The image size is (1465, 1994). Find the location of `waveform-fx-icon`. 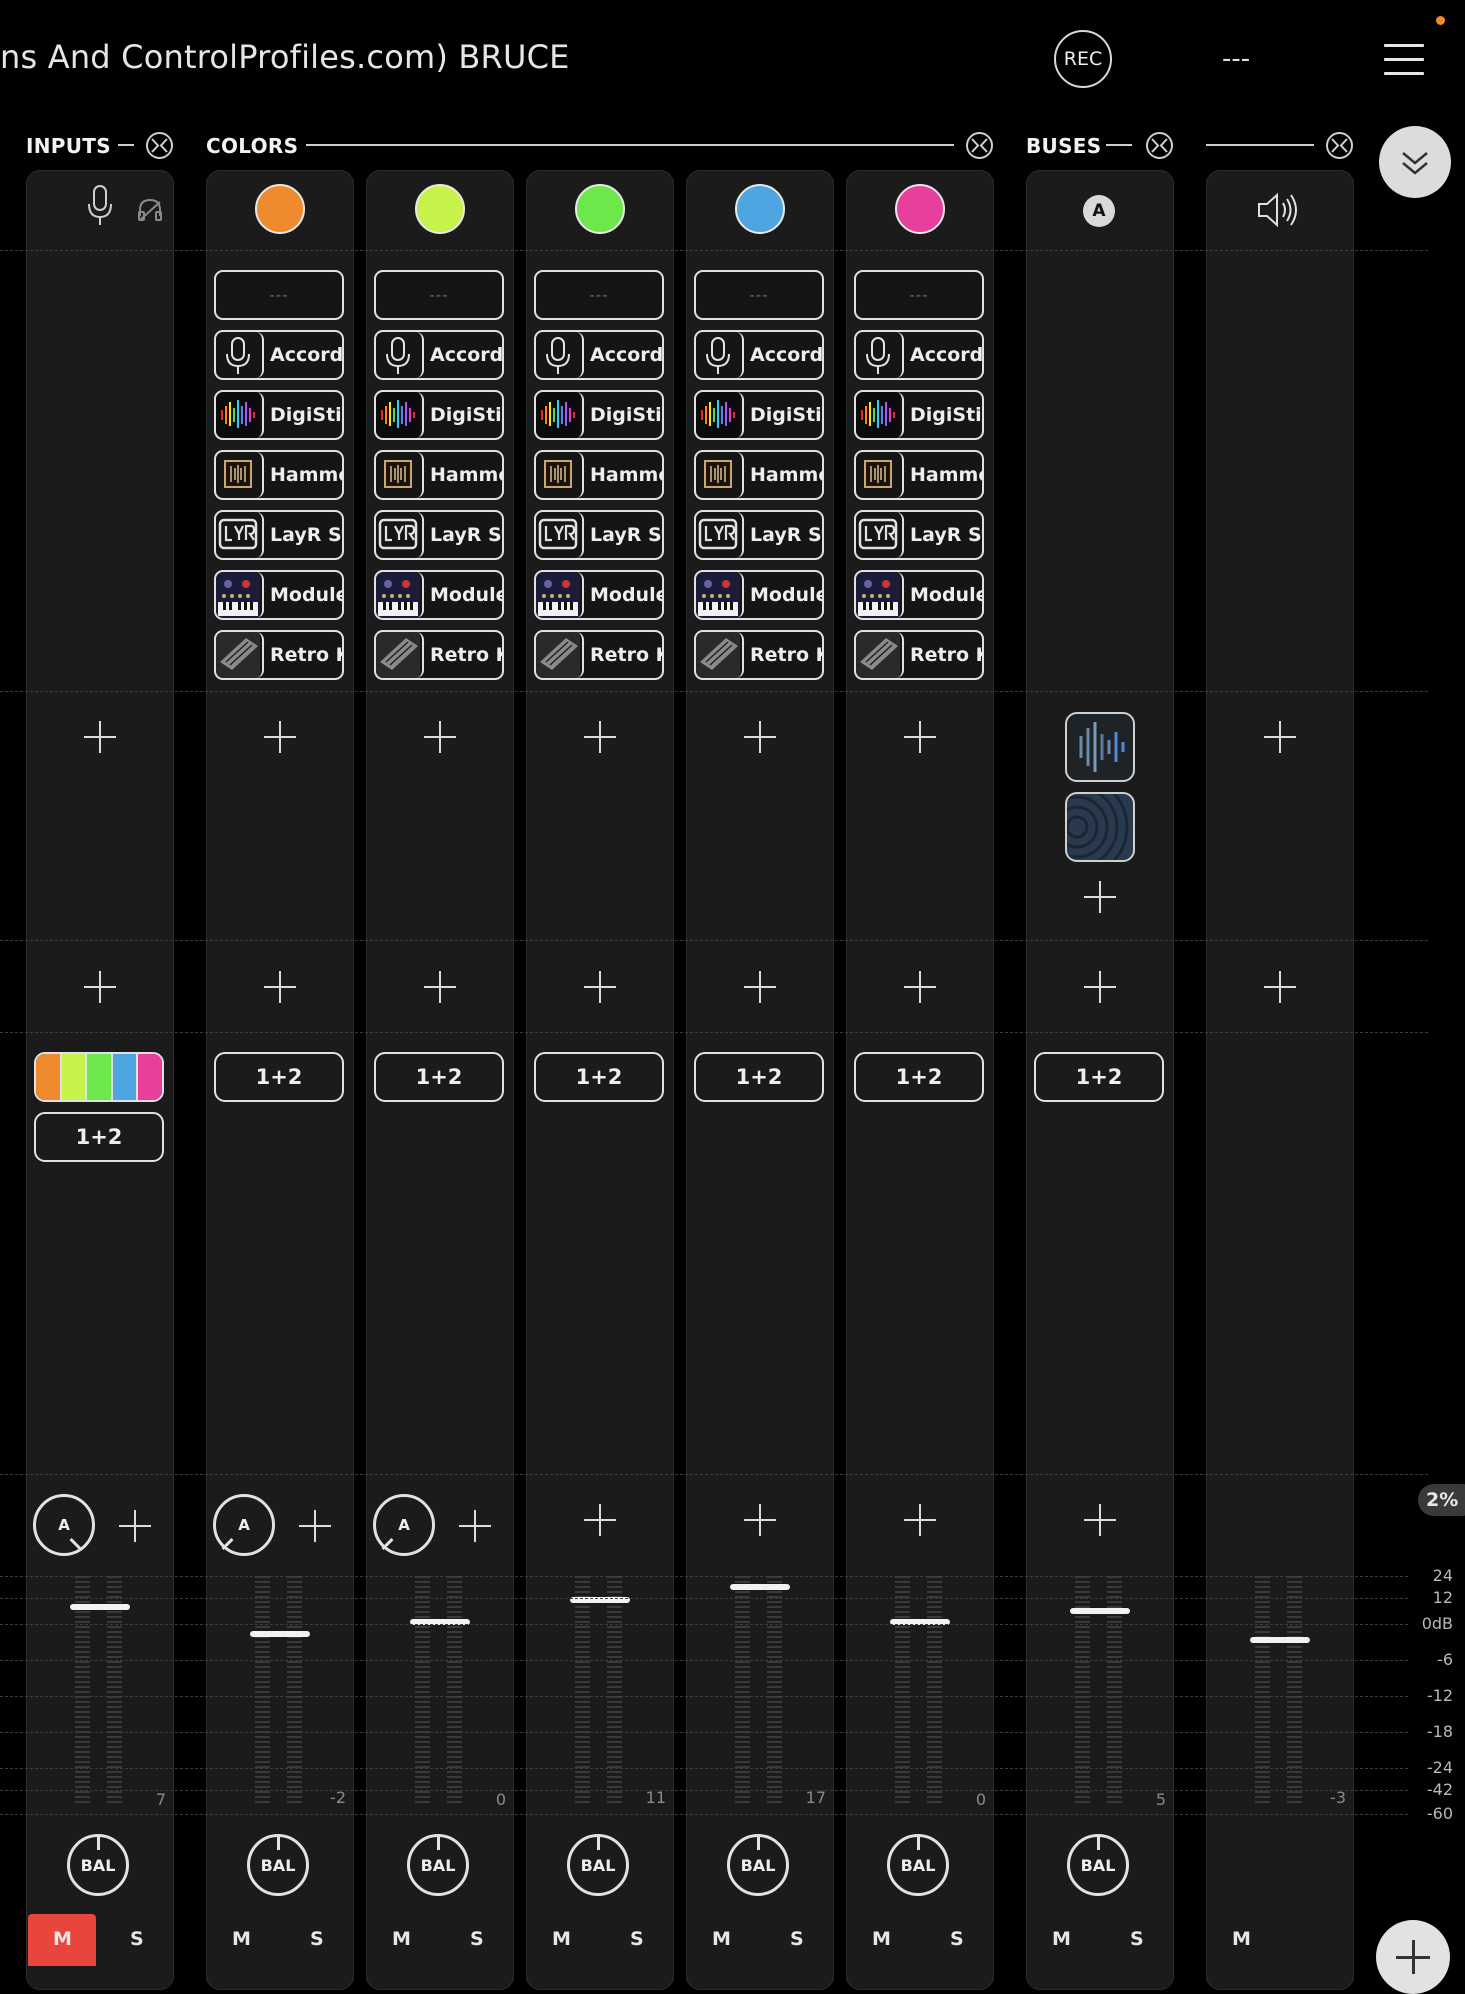

waveform-fx-icon is located at coordinates (1100, 747).